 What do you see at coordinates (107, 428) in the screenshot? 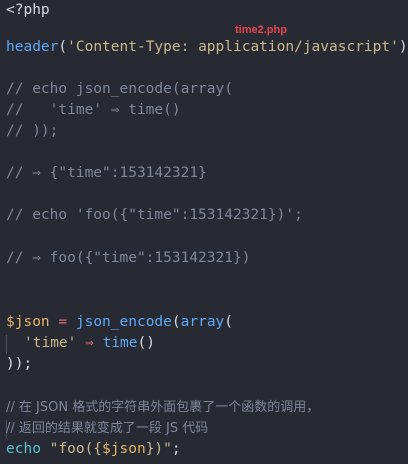
I see `comment-line-chinese: // 返回的结果就变成了一段 JS 代码` at bounding box center [107, 428].